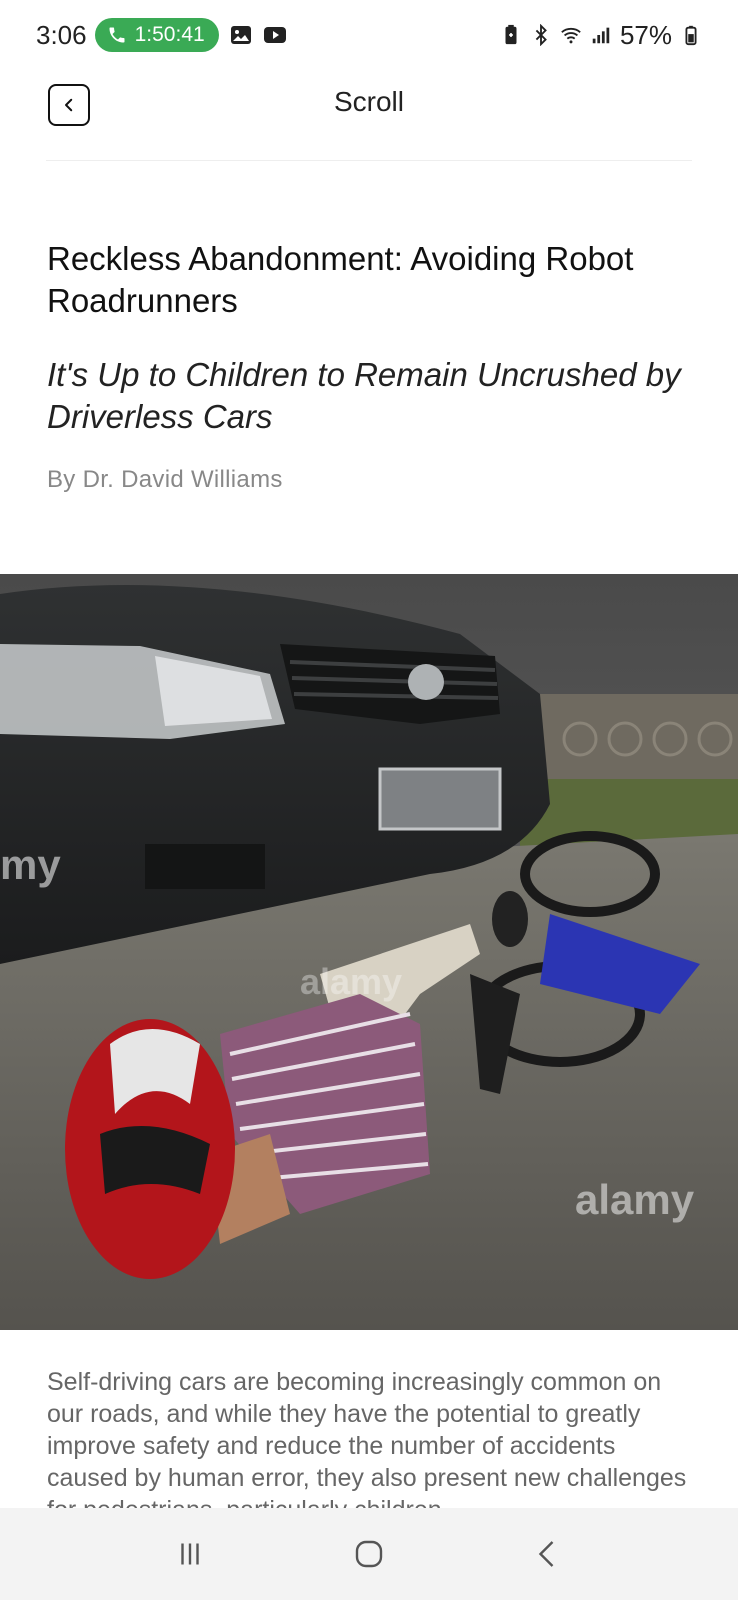 The image size is (738, 1600). I want to click on status-time: 3:06, so click(61, 34).